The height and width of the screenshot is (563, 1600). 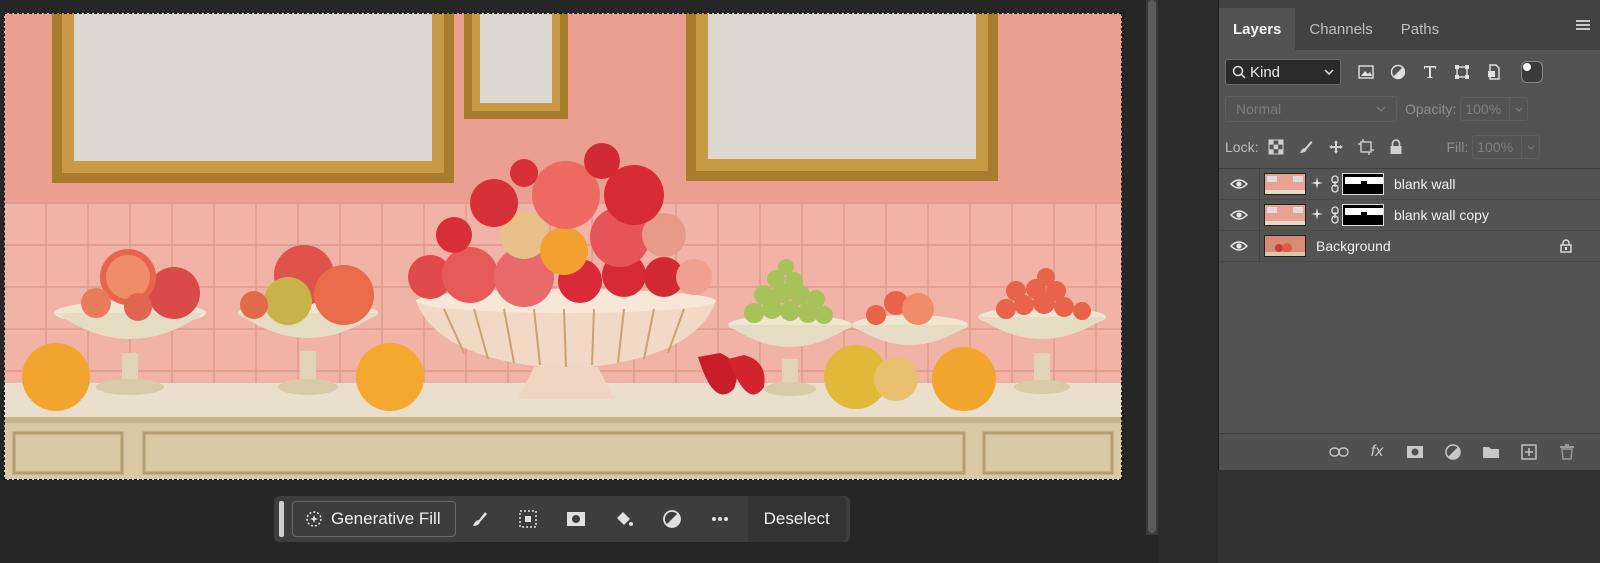 I want to click on tab-paths: Paths, so click(x=1420, y=29).